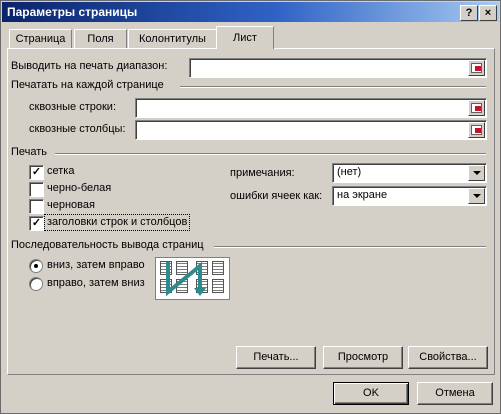 Image resolution: width=501 pixels, height=414 pixels. I want to click on gridlines-checkbox: ✓, so click(36, 172).